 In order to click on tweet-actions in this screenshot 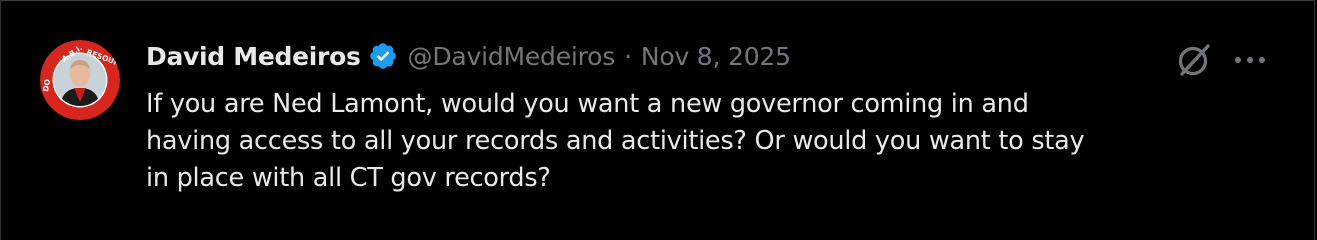, I will do `click(1222, 60)`.